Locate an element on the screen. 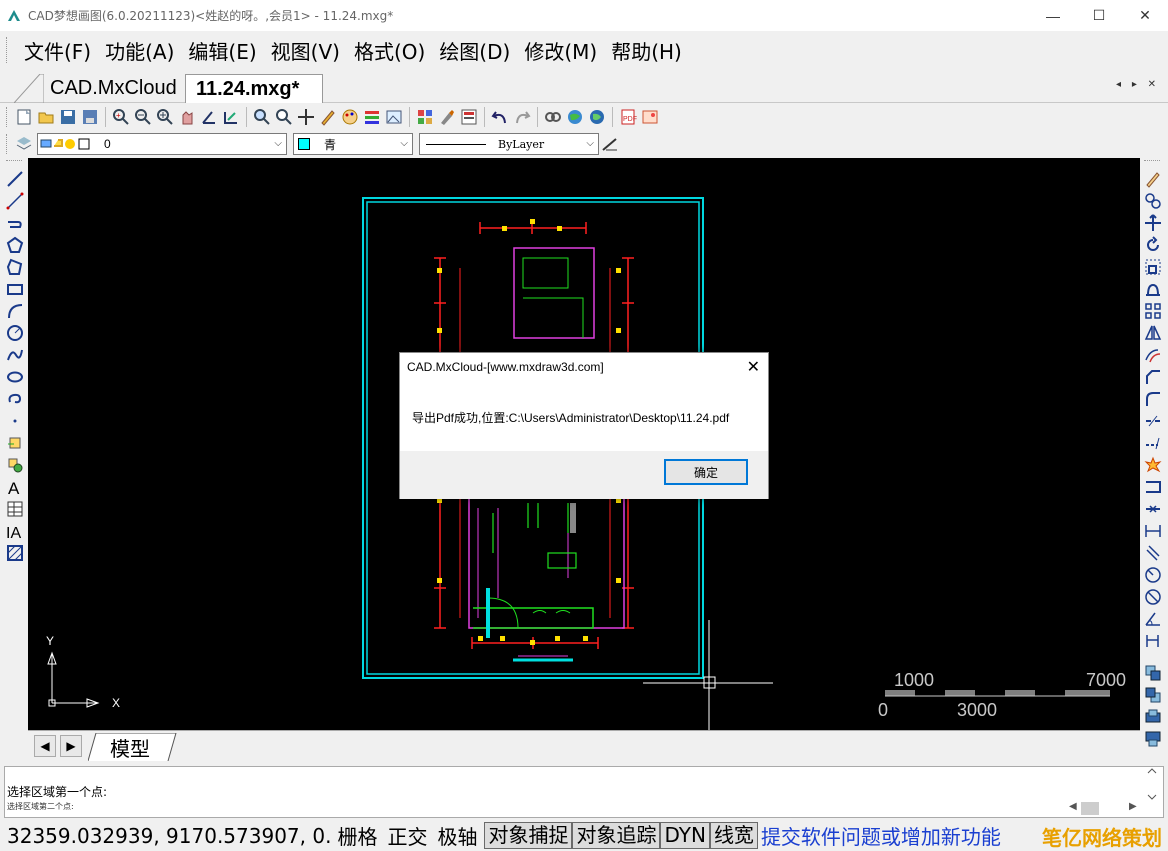 This screenshot has width=1168, height=851. redo-icon is located at coordinates (522, 117).